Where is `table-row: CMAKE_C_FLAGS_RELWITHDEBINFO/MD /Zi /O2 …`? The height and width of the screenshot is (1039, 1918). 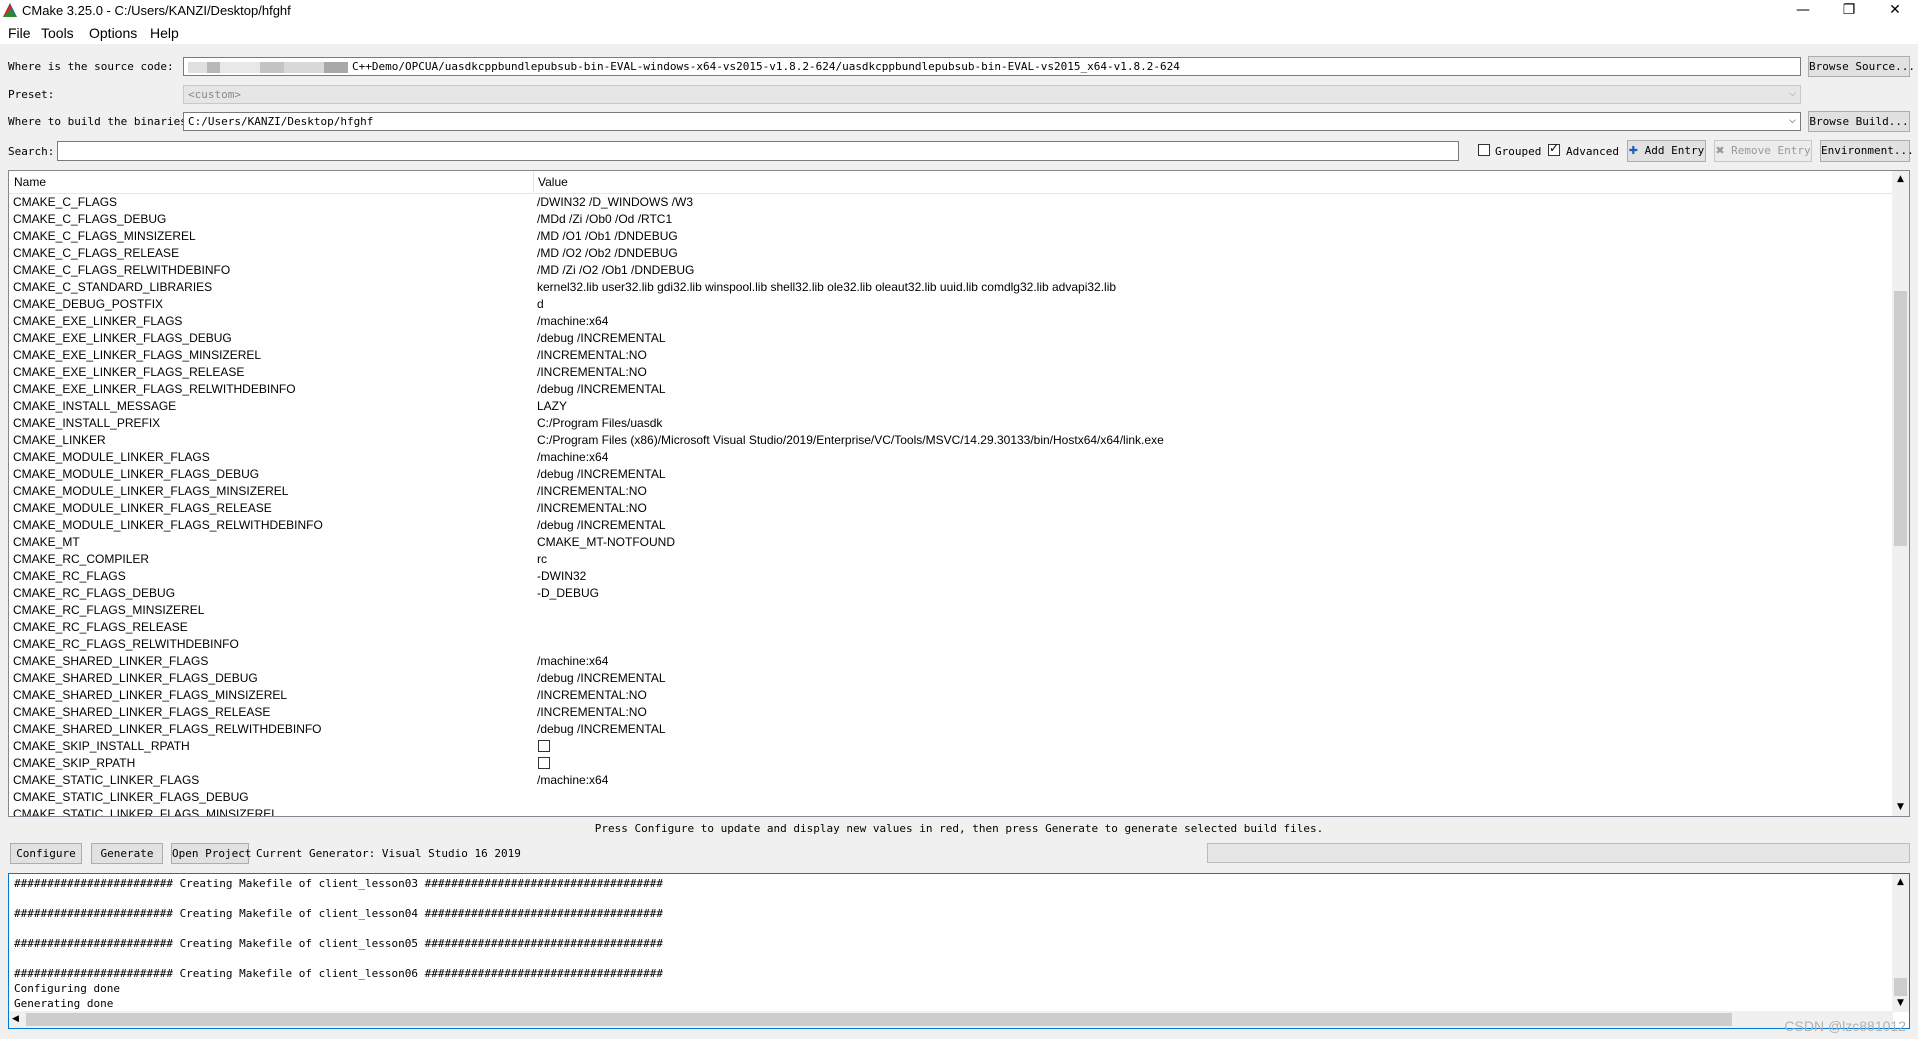 table-row: CMAKE_C_FLAGS_RELWITHDEBINFO/MD /Zi /O2 … is located at coordinates (951, 270).